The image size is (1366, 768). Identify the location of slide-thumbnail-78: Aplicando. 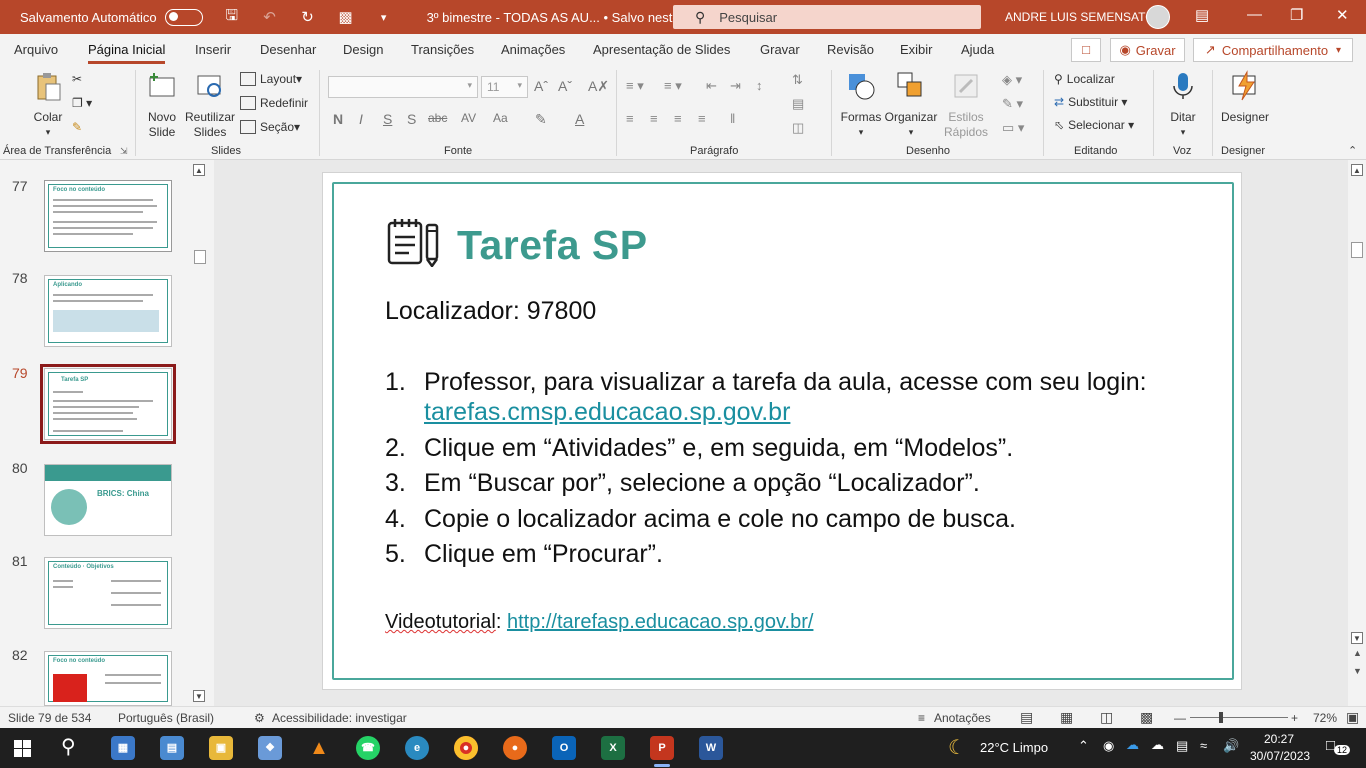
(108, 311).